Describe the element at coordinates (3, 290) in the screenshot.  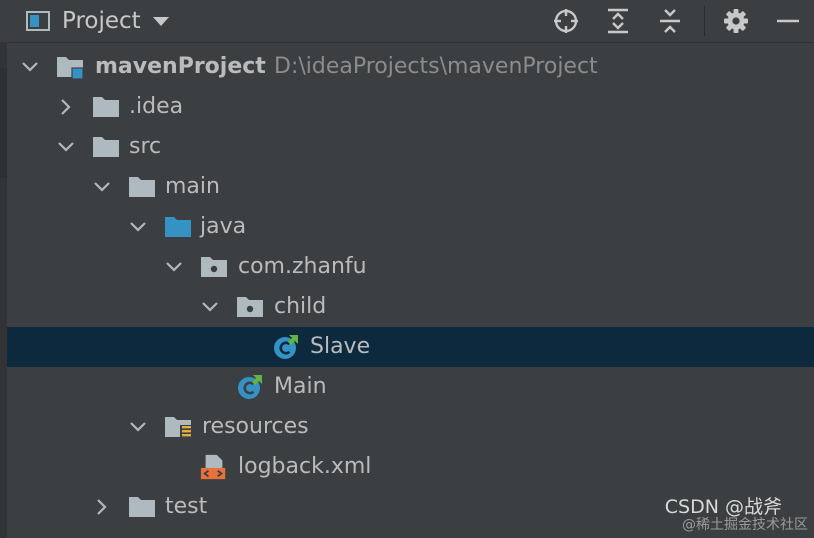
I see `left-tool-strip` at that location.